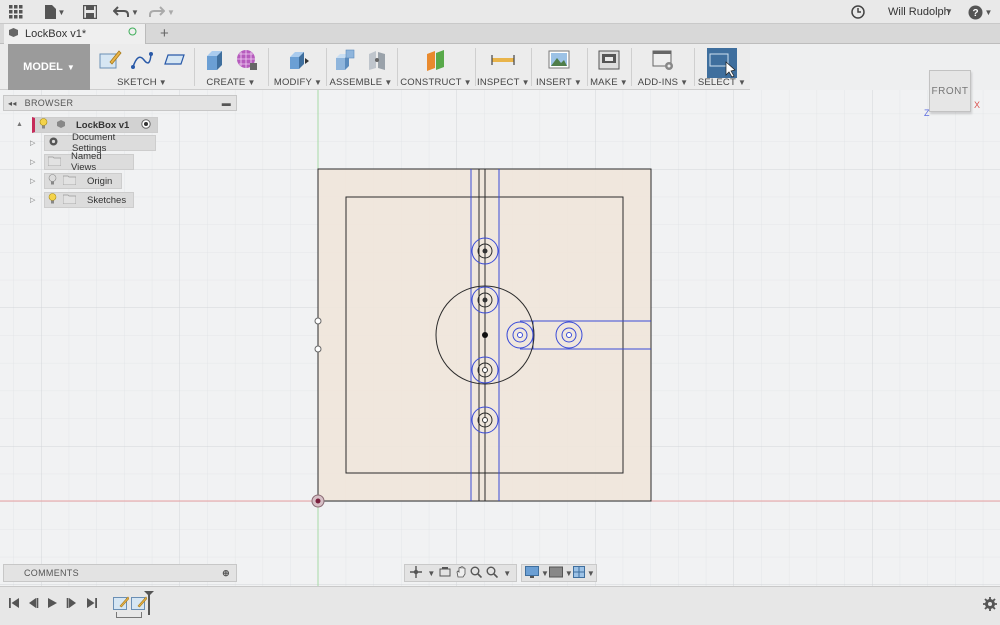 This screenshot has height=625, width=1000. I want to click on redo-icon: ▼, so click(162, 12).